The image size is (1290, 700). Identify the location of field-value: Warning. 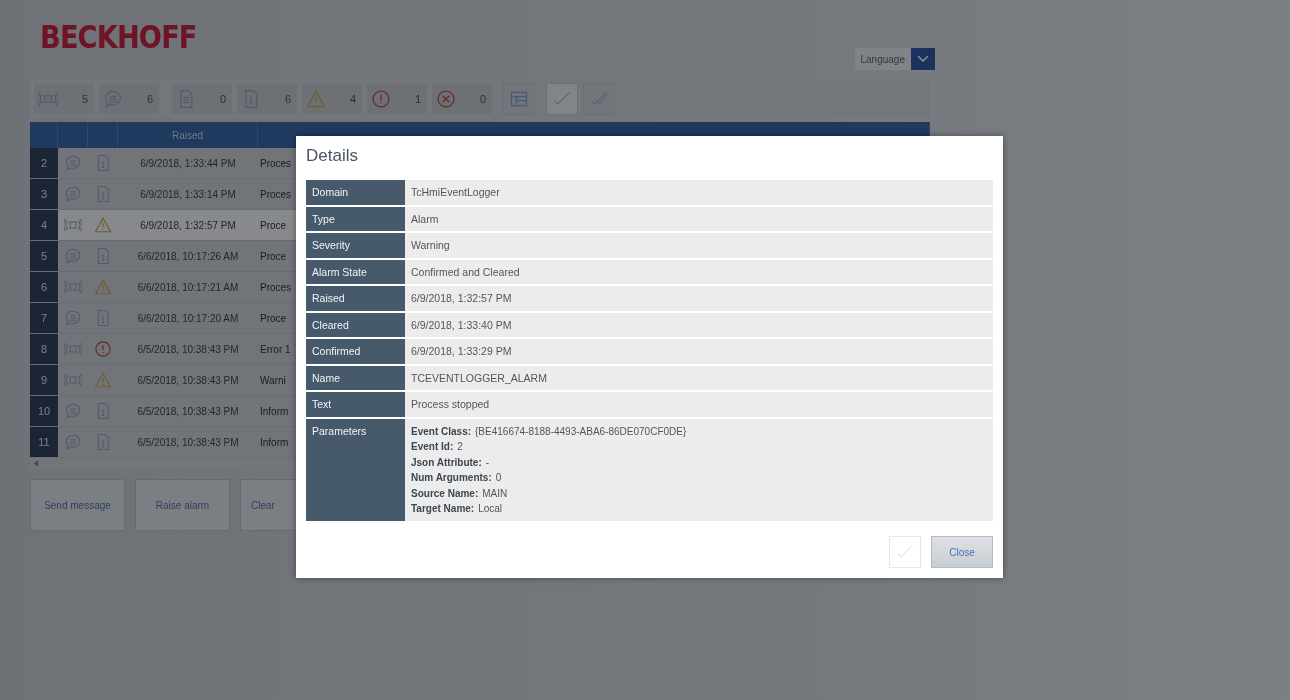
(699, 245).